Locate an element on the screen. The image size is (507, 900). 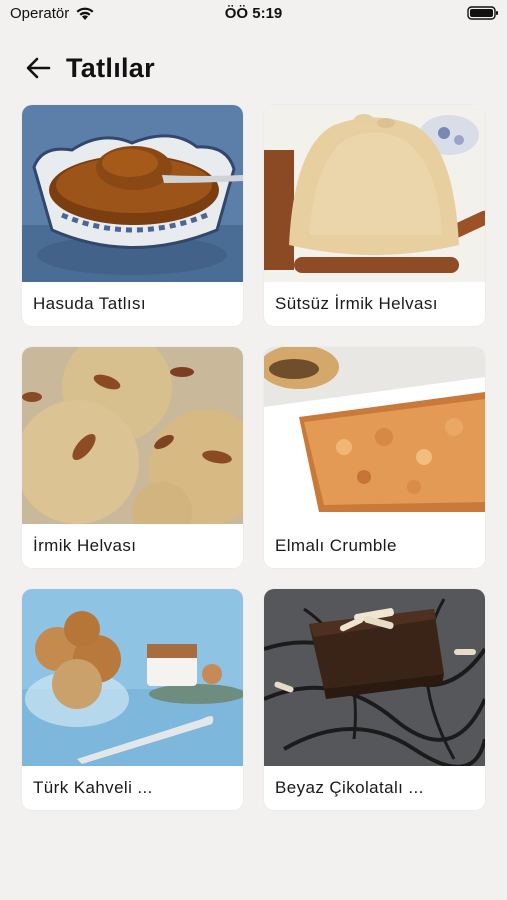
recipe-image-turk-kahveli is located at coordinates (132, 677).